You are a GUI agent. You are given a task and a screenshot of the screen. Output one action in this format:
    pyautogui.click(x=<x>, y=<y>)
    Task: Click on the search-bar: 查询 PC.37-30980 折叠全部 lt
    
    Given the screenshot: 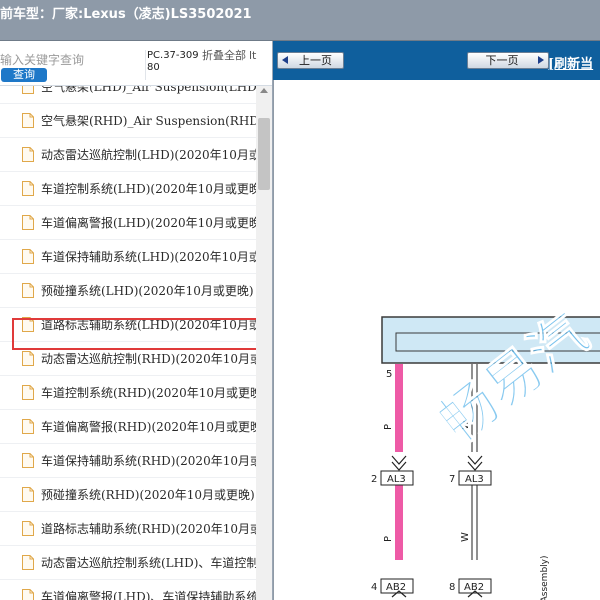 What is the action you would take?
    pyautogui.click(x=136, y=63)
    